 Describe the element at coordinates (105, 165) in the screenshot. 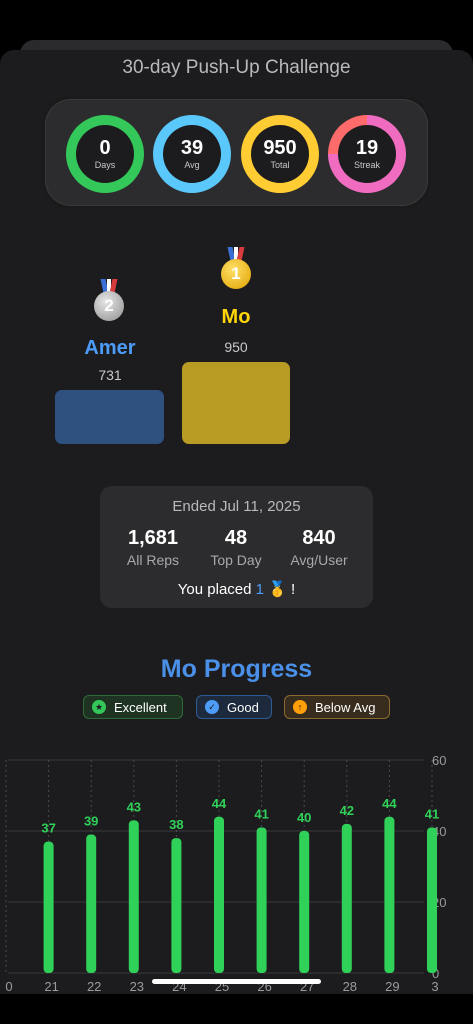

I see `days-label: Days` at that location.